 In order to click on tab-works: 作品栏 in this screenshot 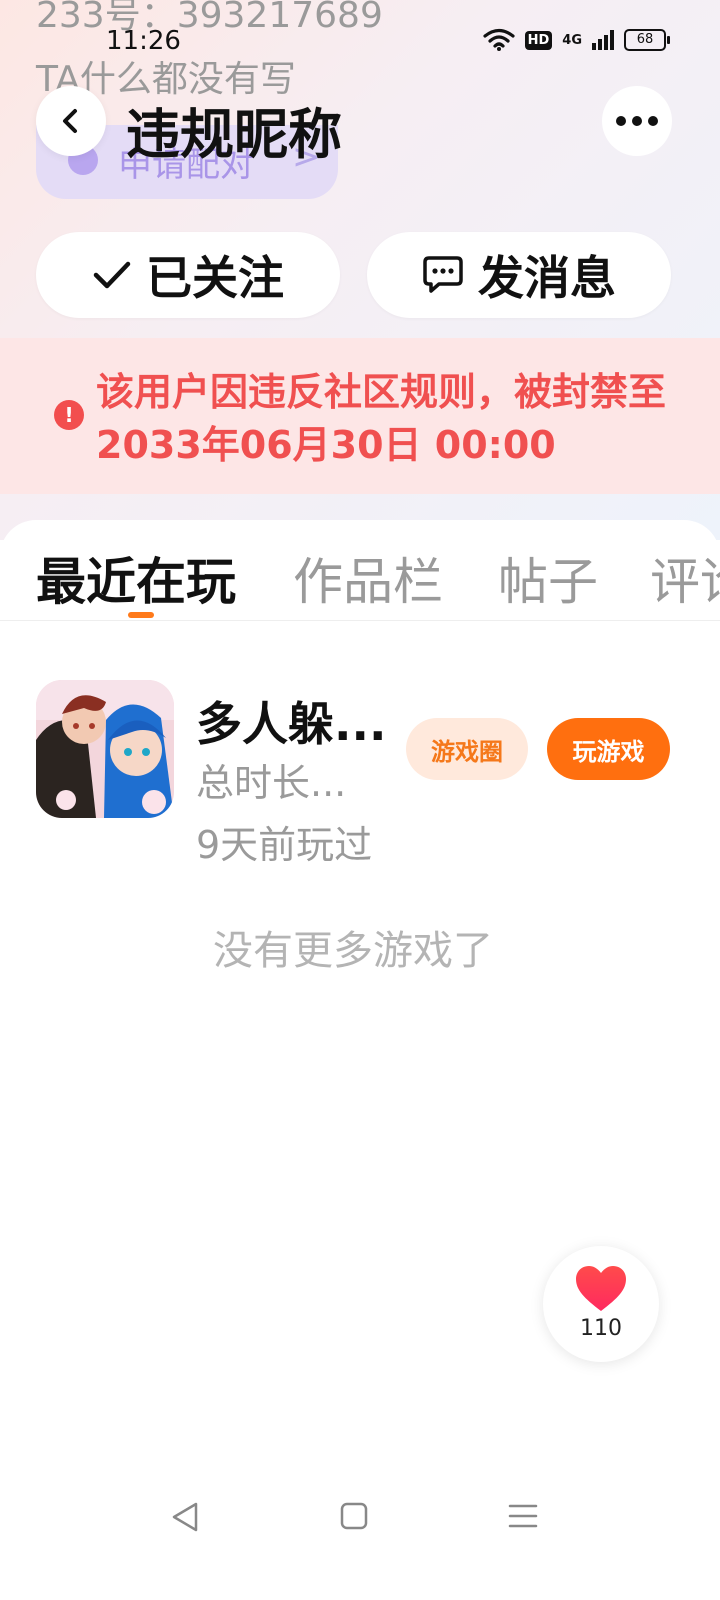, I will do `click(368, 578)`.